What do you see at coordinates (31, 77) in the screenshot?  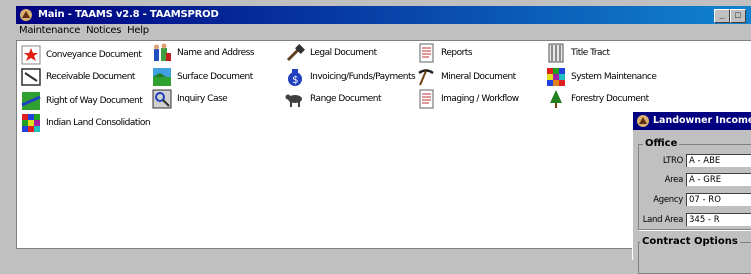 I see `receivable-icon` at bounding box center [31, 77].